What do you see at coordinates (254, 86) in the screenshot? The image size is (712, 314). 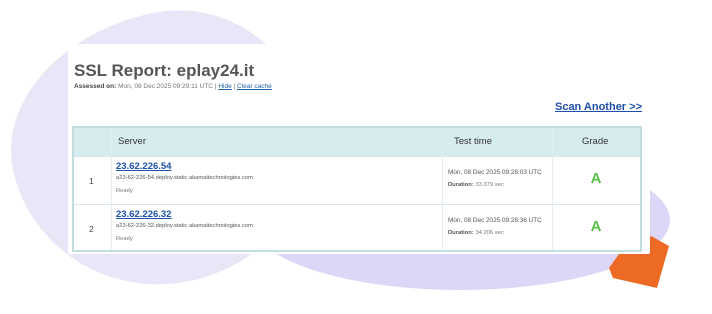 I see `clear-cache-link: Clear cache` at bounding box center [254, 86].